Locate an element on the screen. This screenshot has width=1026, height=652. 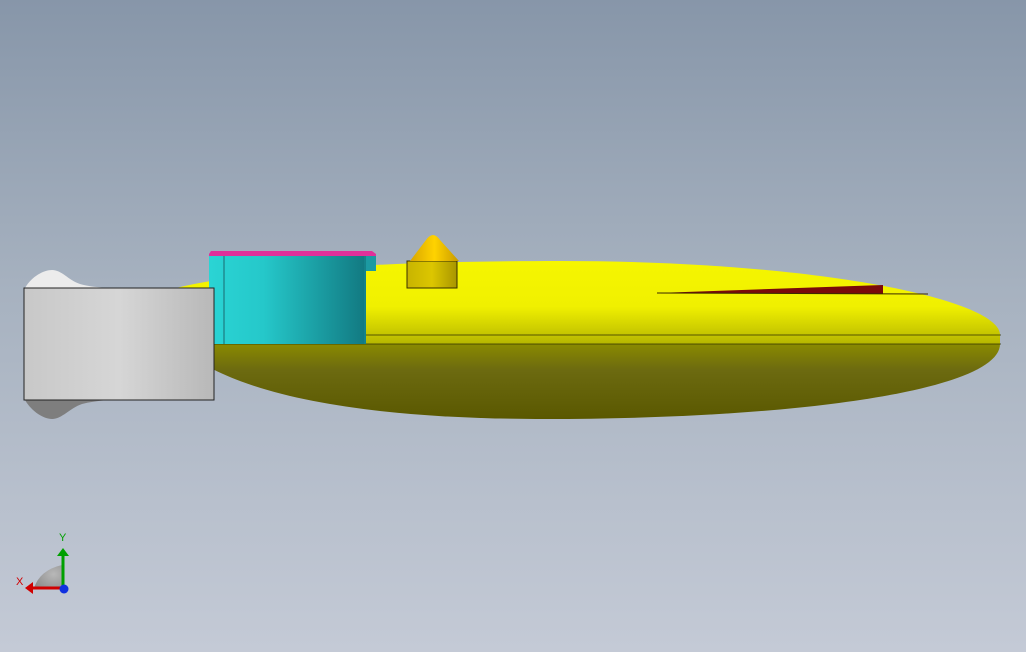
cone-boss is located at coordinates (432, 262).